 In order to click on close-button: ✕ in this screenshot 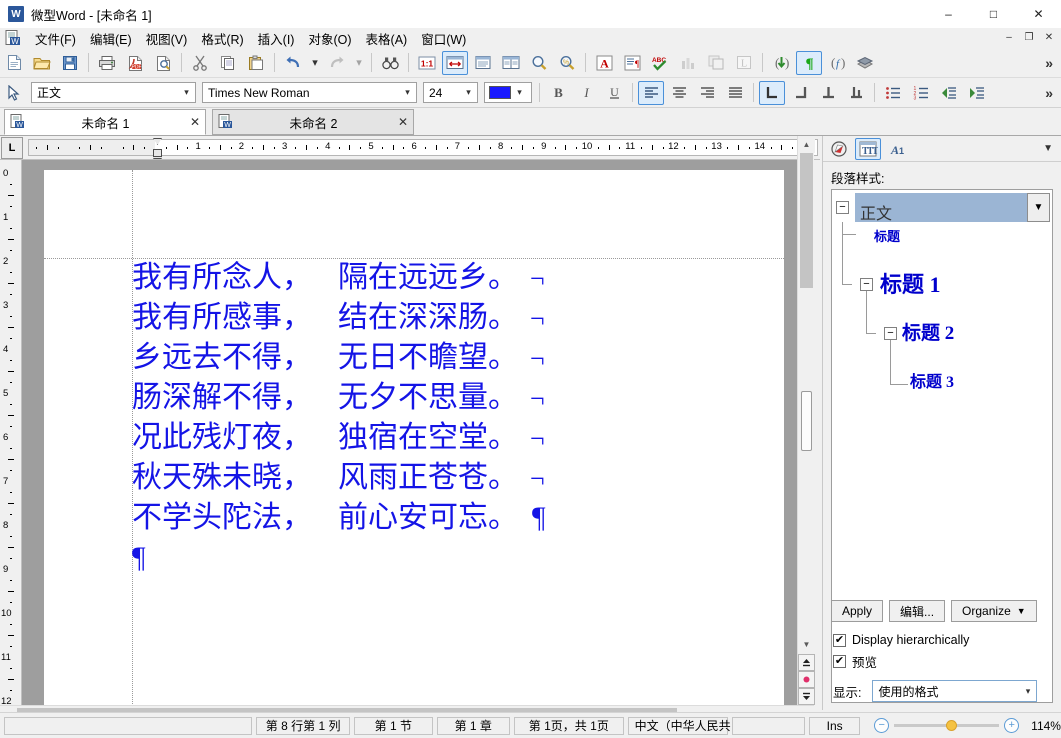, I will do `click(1038, 14)`.